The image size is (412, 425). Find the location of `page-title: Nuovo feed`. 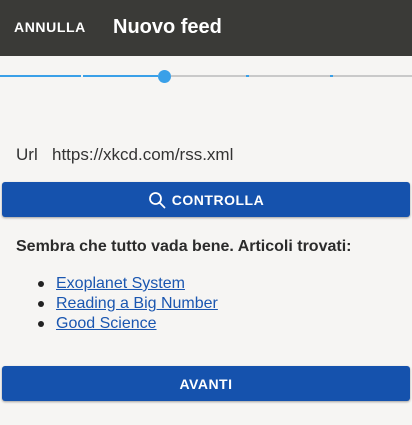

page-title: Nuovo feed is located at coordinates (167, 27).